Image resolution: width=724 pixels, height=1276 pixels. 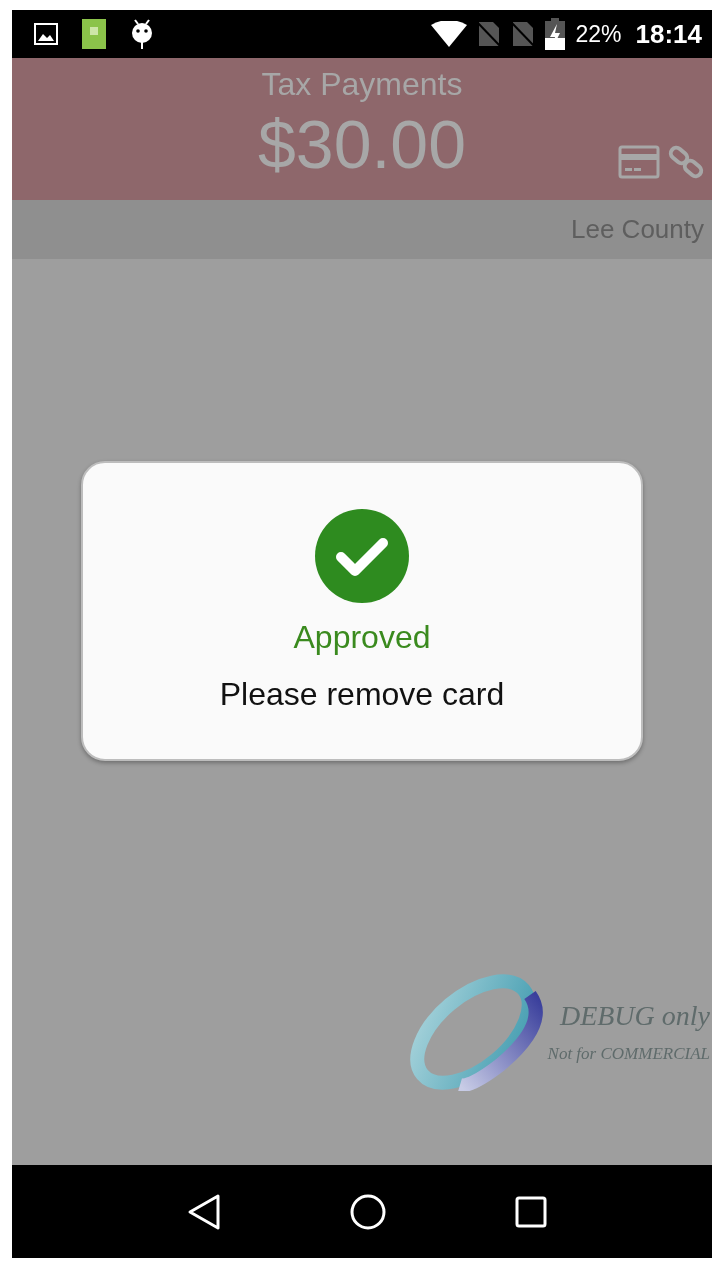 What do you see at coordinates (668, 34) in the screenshot?
I see `clock-time: 18:14` at bounding box center [668, 34].